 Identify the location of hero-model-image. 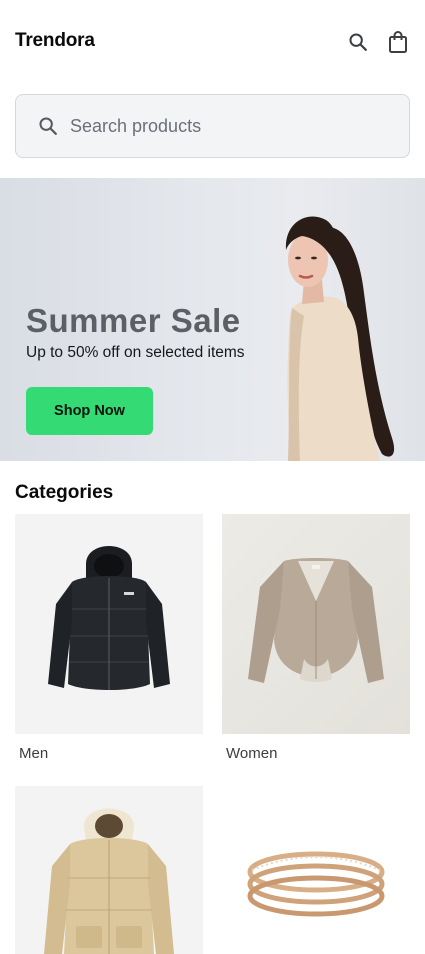
(340, 338).